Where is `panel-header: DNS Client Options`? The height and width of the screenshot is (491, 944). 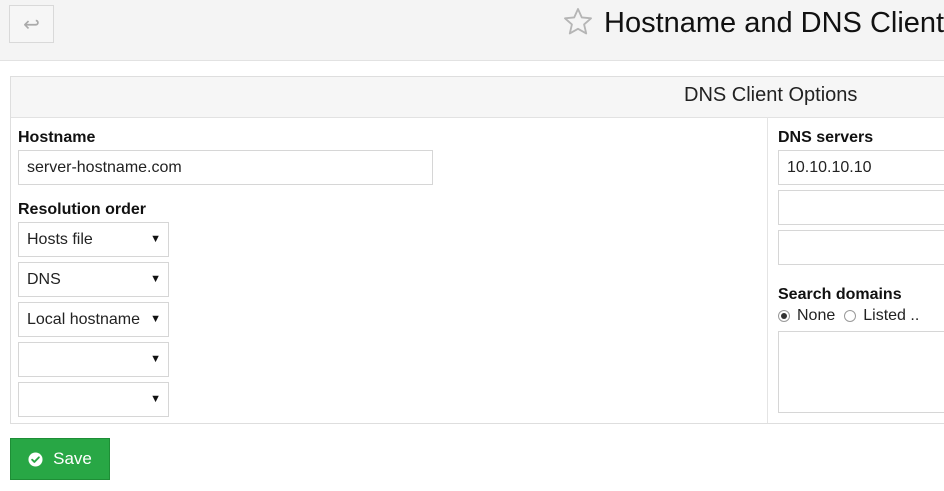
panel-header: DNS Client Options is located at coordinates (477, 97).